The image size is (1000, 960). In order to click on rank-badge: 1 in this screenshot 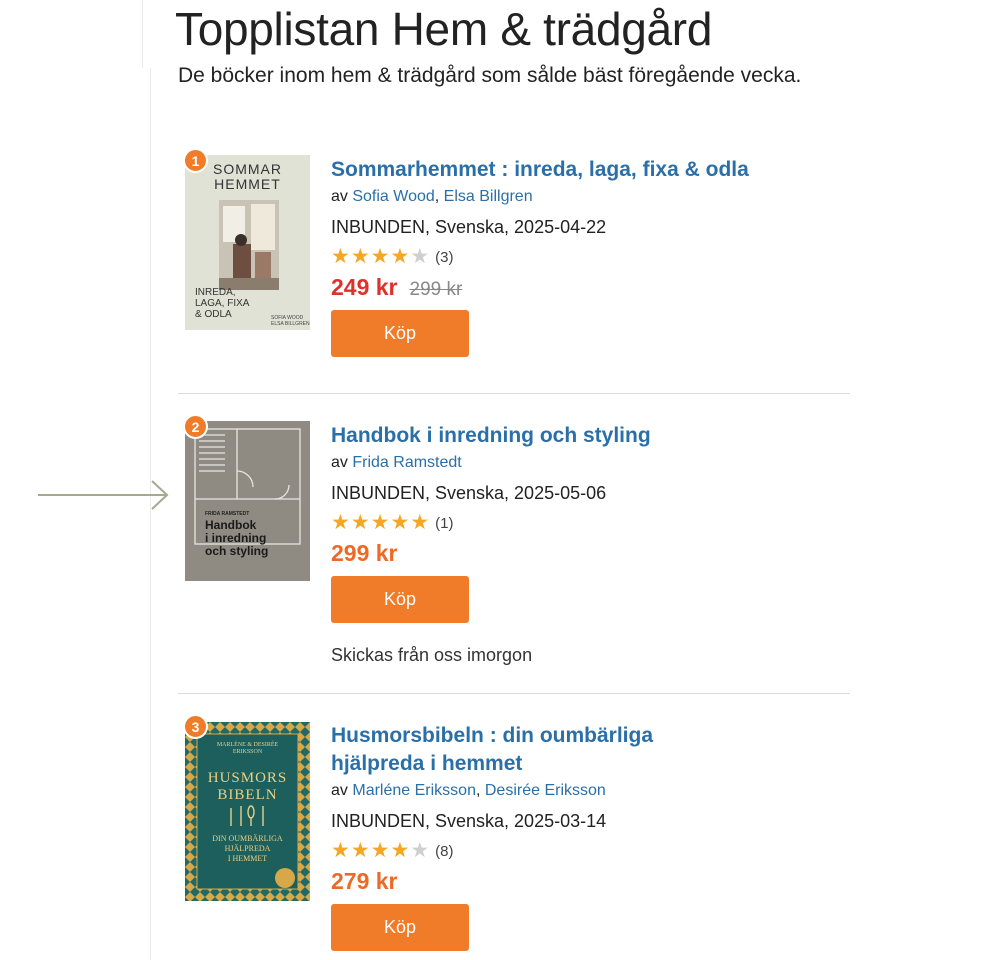, I will do `click(195, 160)`.